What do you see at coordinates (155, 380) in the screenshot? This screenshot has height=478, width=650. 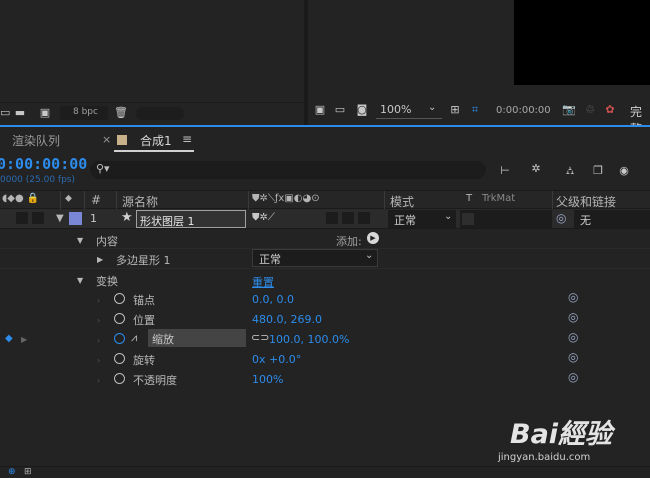 I see `opacity-label: 不透明度` at bounding box center [155, 380].